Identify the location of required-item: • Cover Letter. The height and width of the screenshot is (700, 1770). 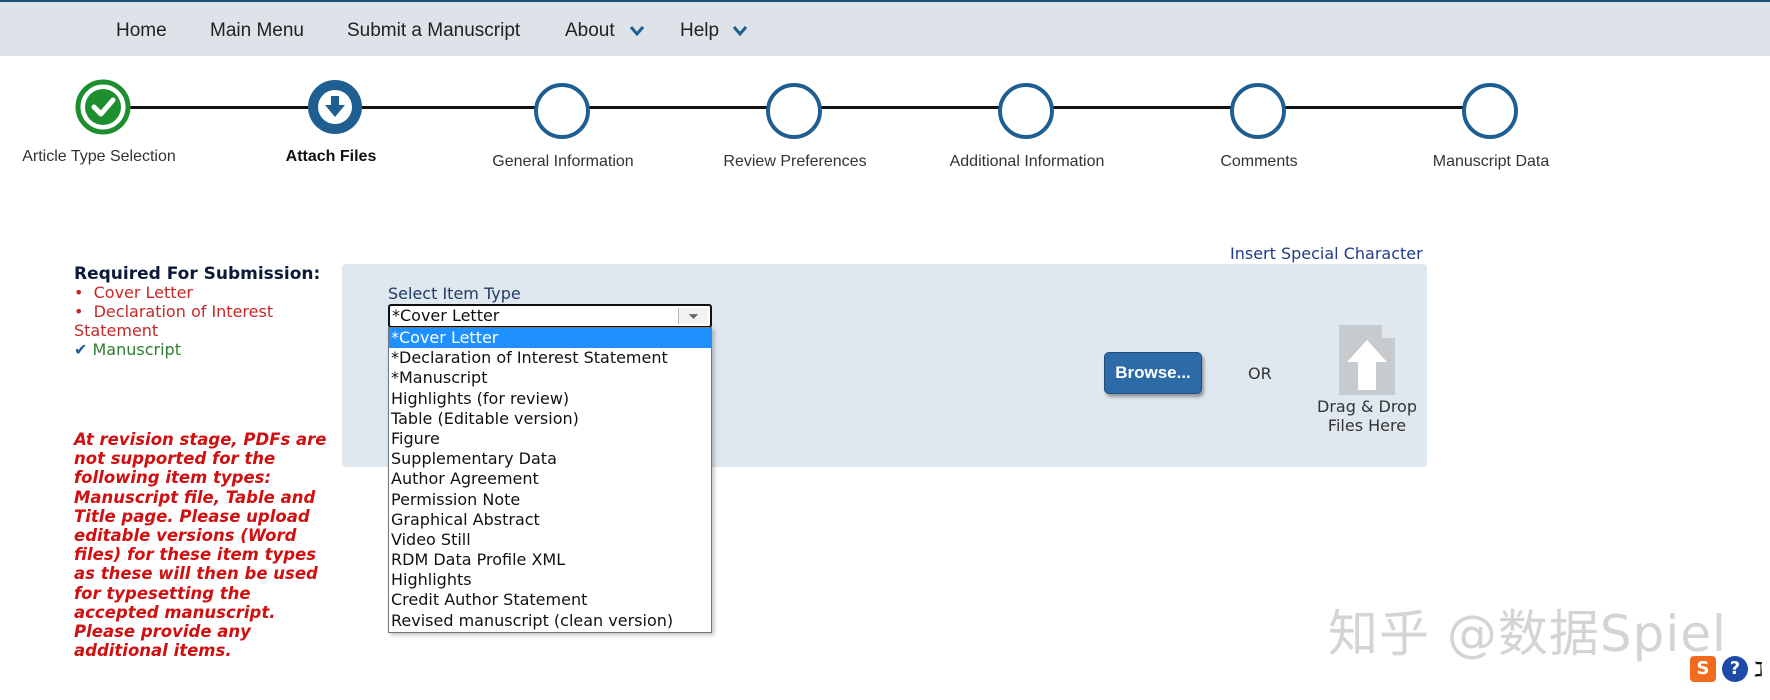
(133, 292).